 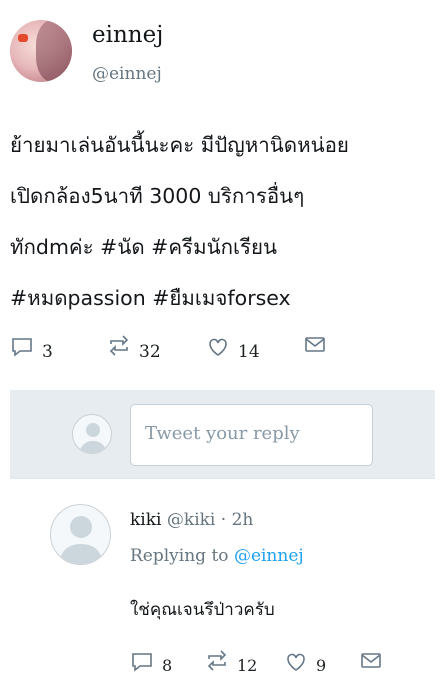 What do you see at coordinates (47, 352) in the screenshot?
I see `reply-count: 3` at bounding box center [47, 352].